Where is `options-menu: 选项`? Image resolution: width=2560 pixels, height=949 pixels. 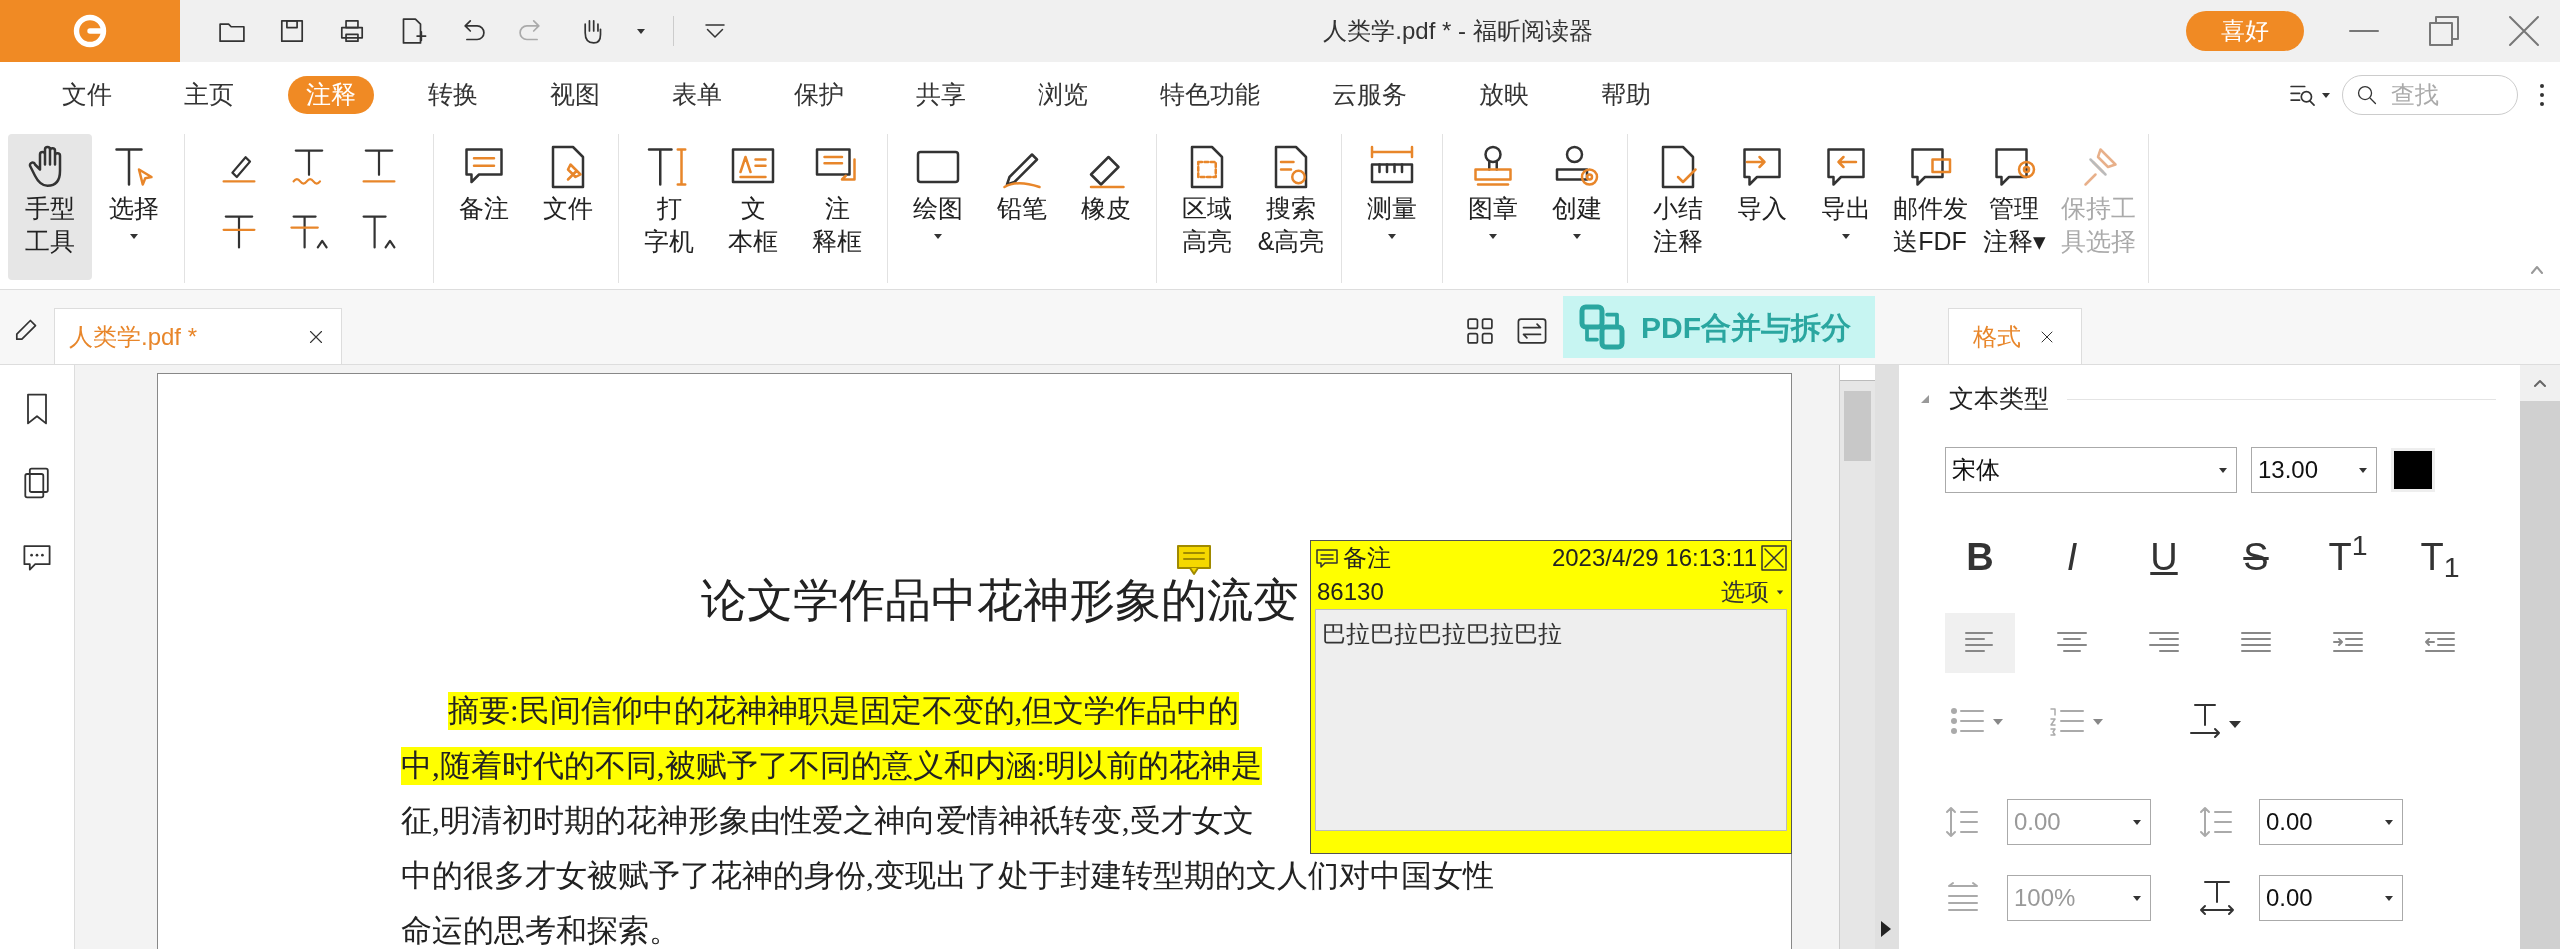
options-menu: 选项 is located at coordinates (1753, 592).